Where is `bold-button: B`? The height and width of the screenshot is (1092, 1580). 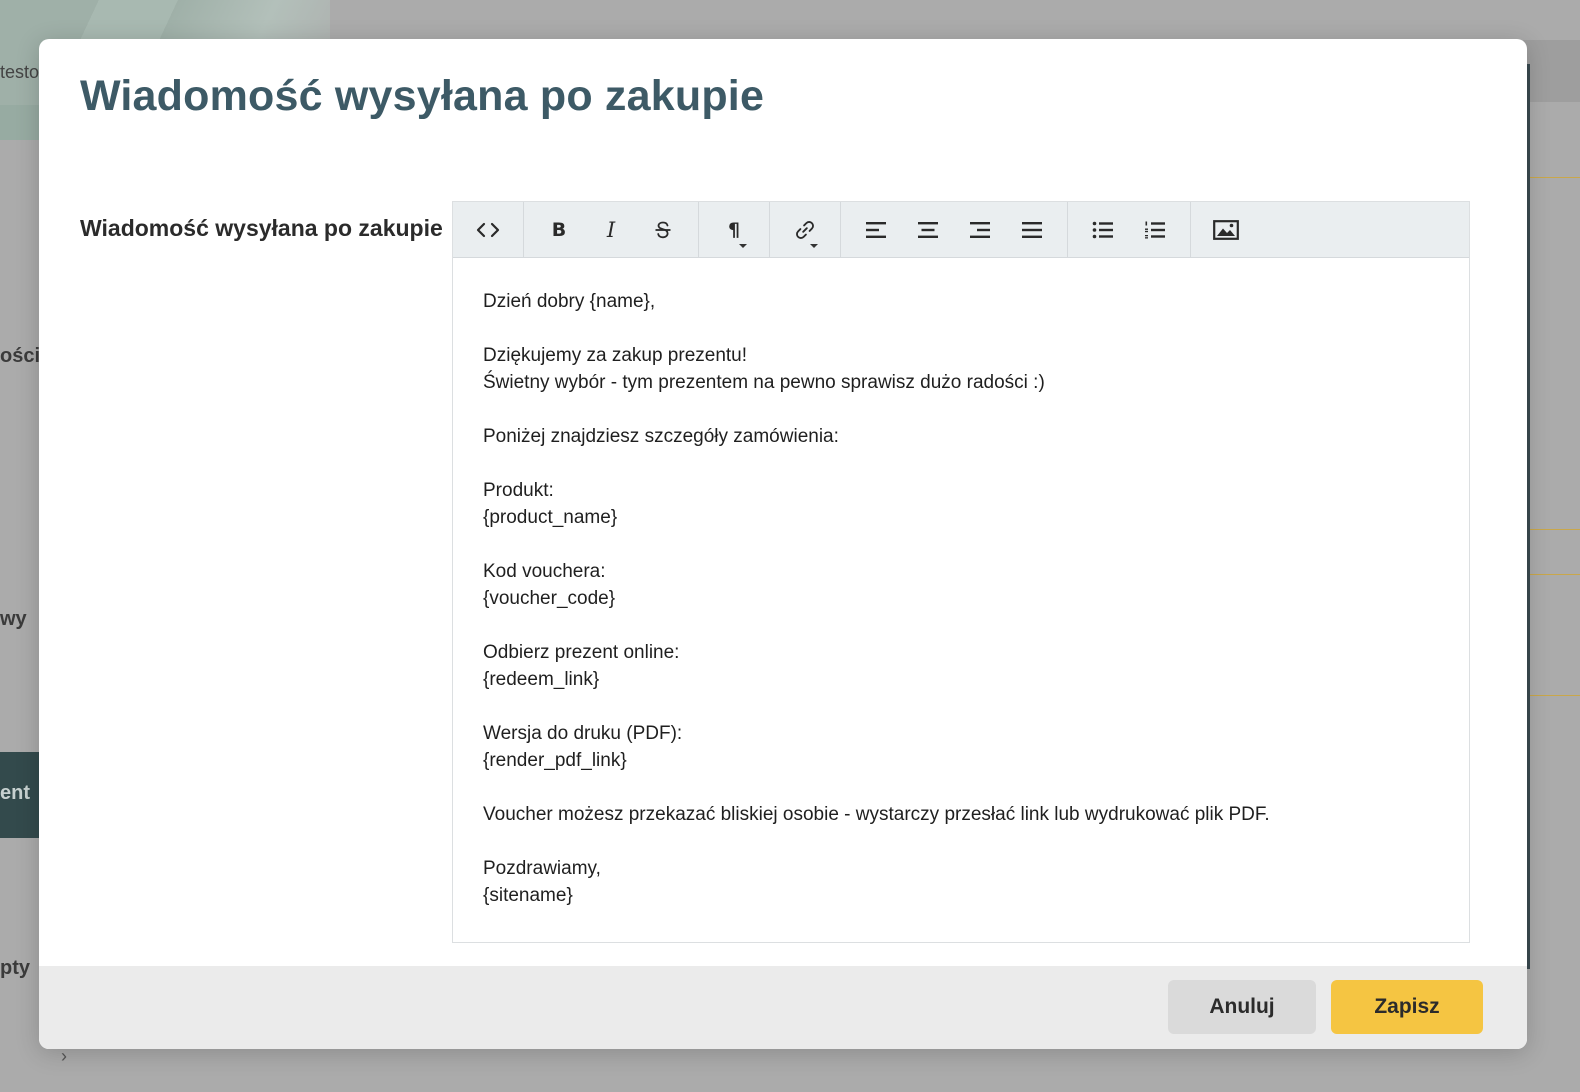 bold-button: B is located at coordinates (559, 229).